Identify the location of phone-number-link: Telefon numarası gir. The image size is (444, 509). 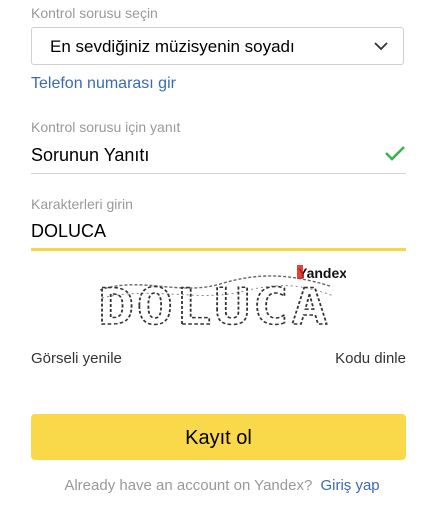
(103, 84).